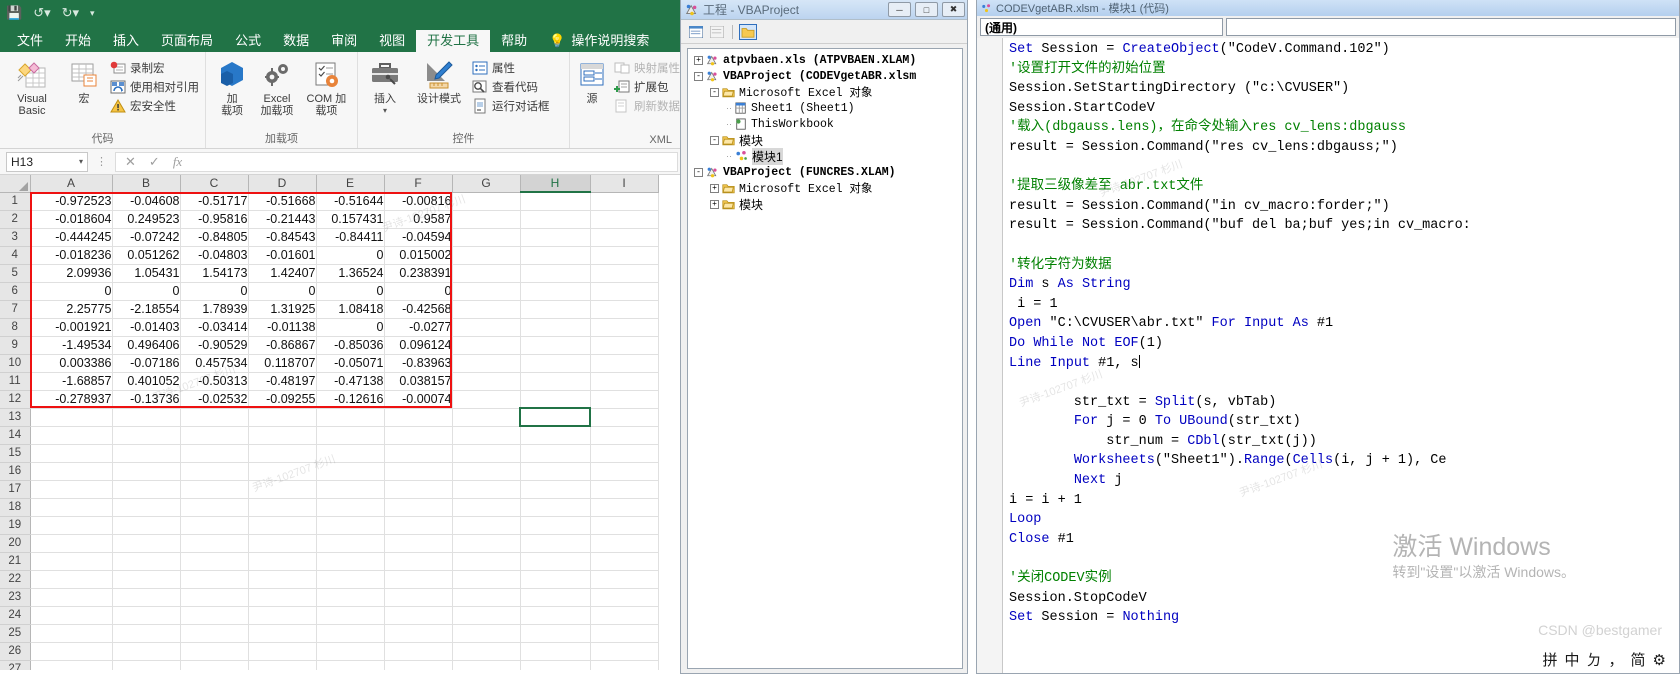  Describe the element at coordinates (71, 219) in the screenshot. I see `grid-cell: -0.018604` at that location.